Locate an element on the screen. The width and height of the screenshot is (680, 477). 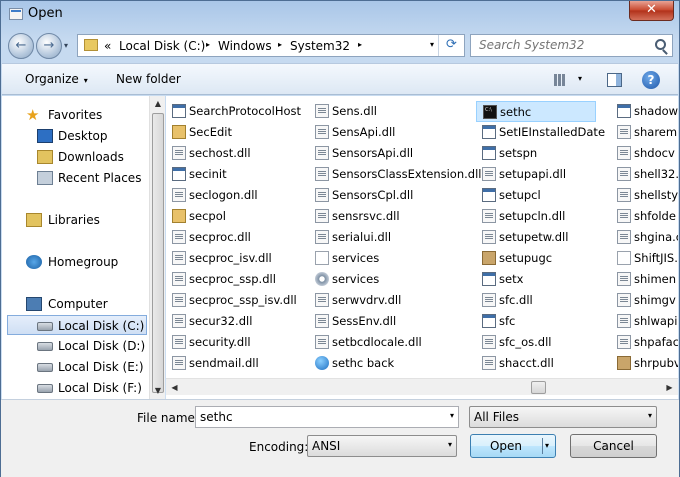
file-item: shpafac is located at coordinates (644, 342).